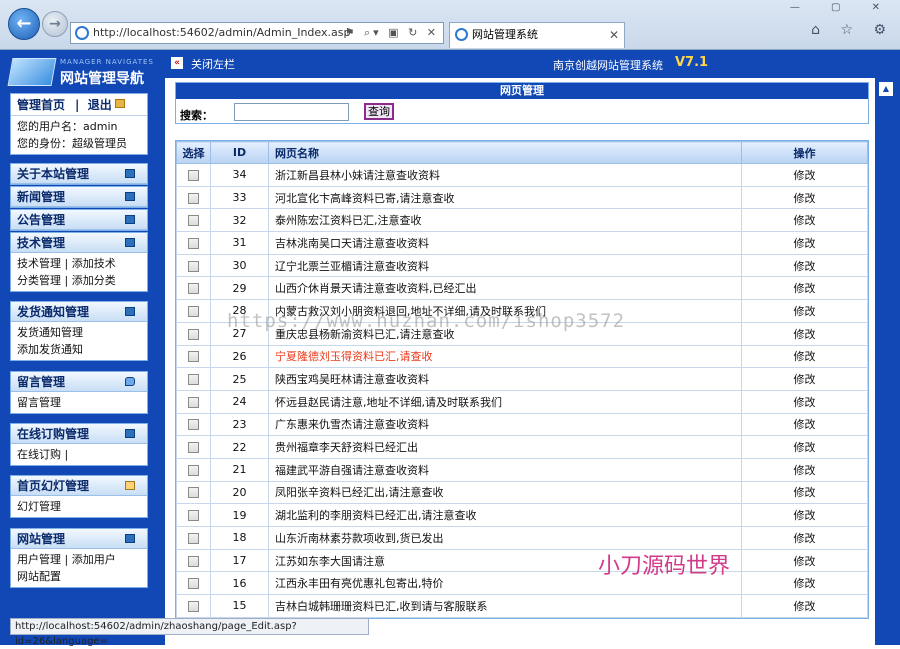 The width and height of the screenshot is (900, 649). I want to click on about-header: 关于本站管理, so click(79, 174).